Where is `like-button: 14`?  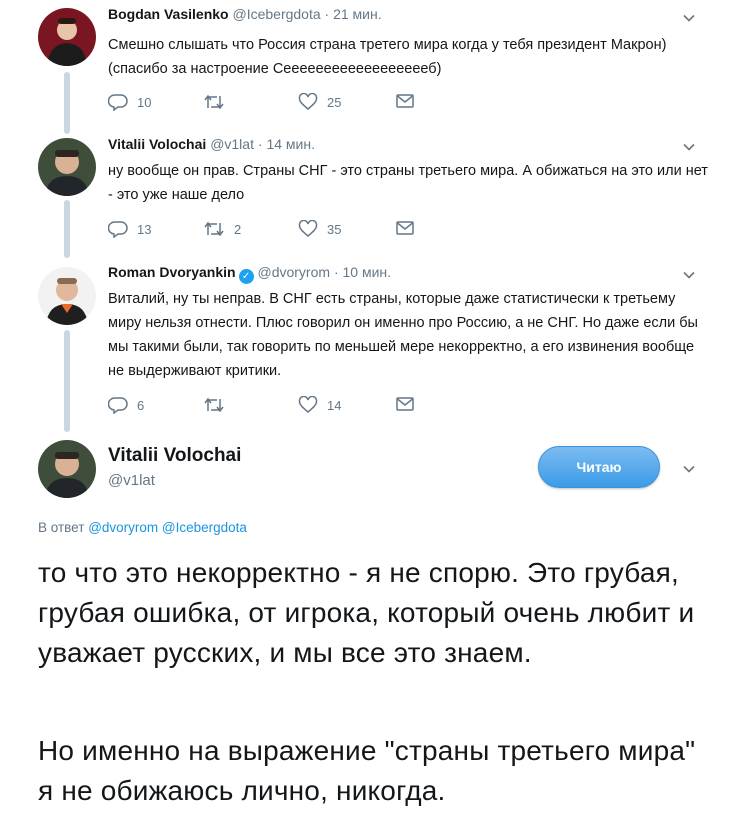 like-button: 14 is located at coordinates (319, 405).